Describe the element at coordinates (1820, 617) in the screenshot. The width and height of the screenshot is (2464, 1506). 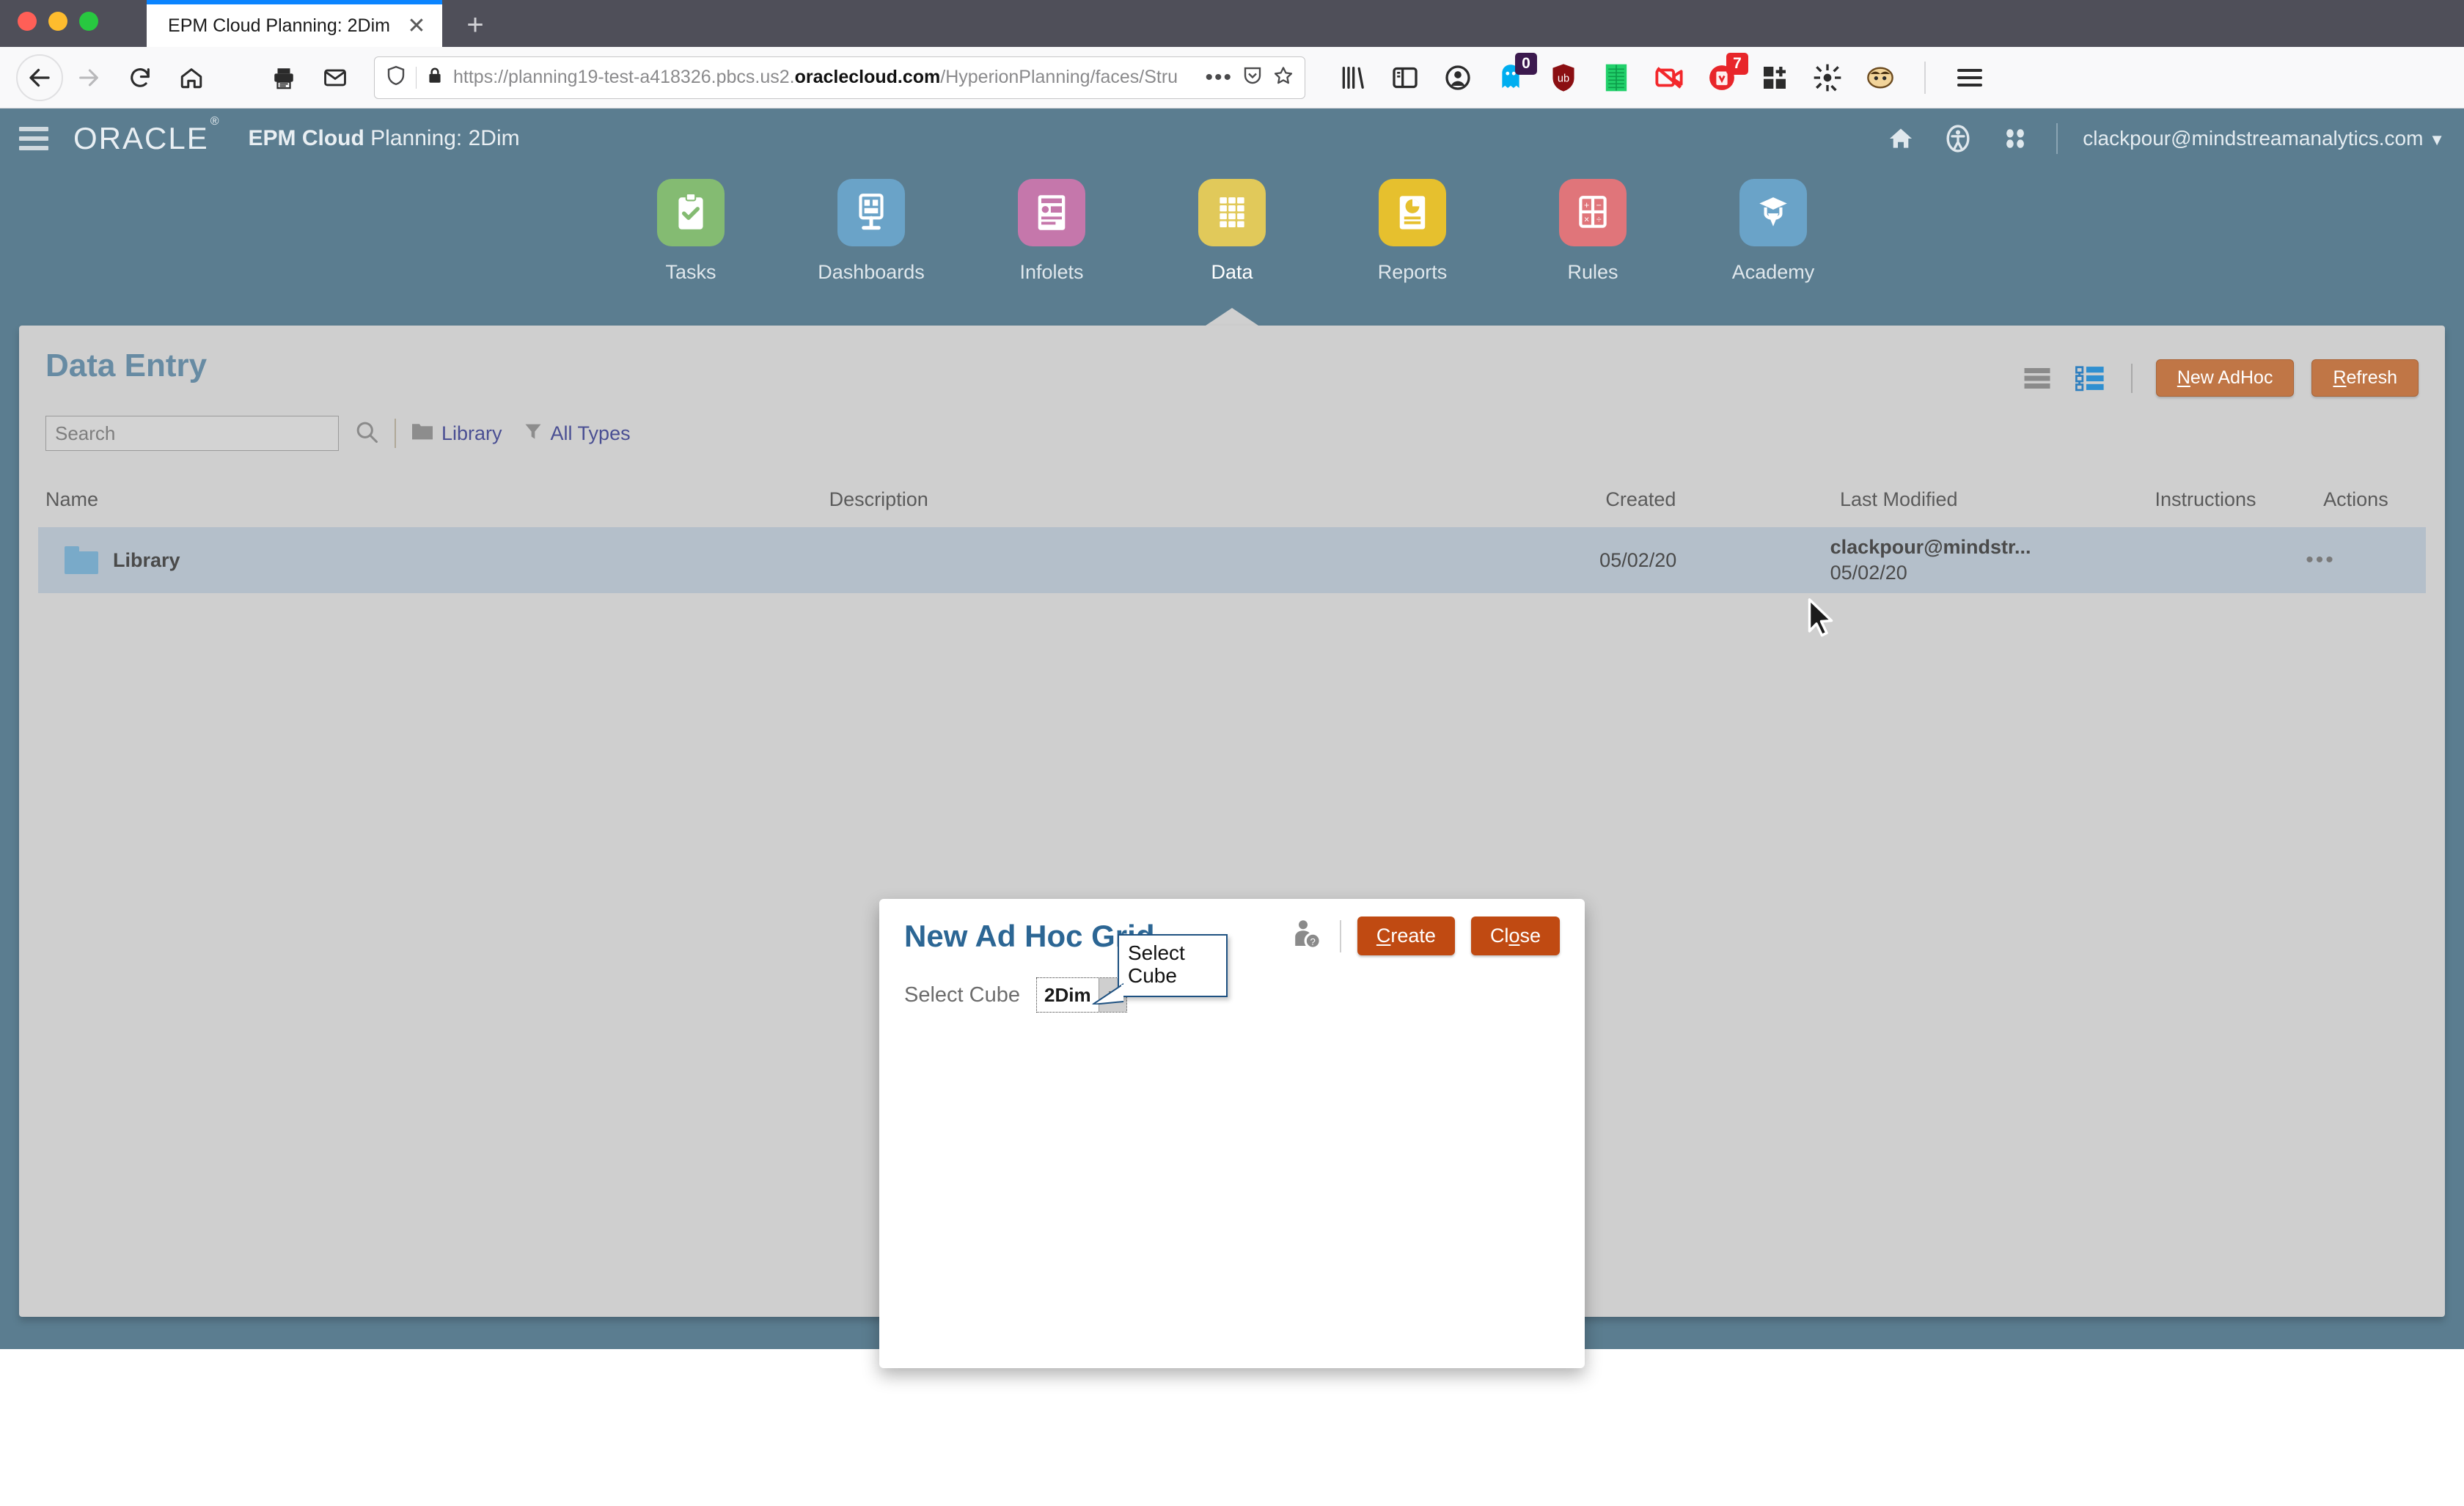
I see `mouse-cursor` at that location.